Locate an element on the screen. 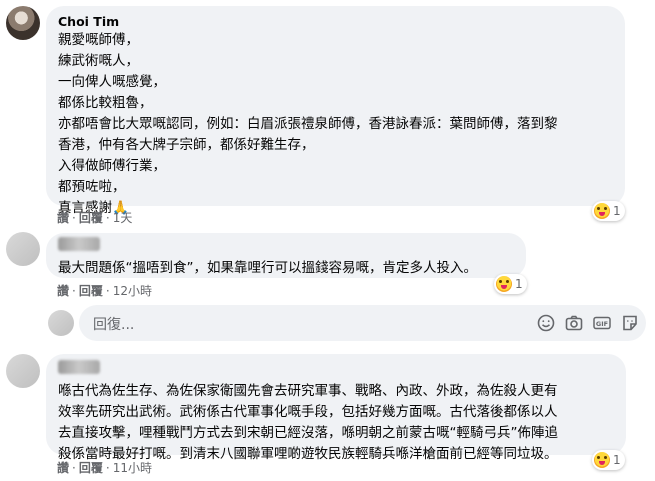  gif-icon: GIF is located at coordinates (602, 323).